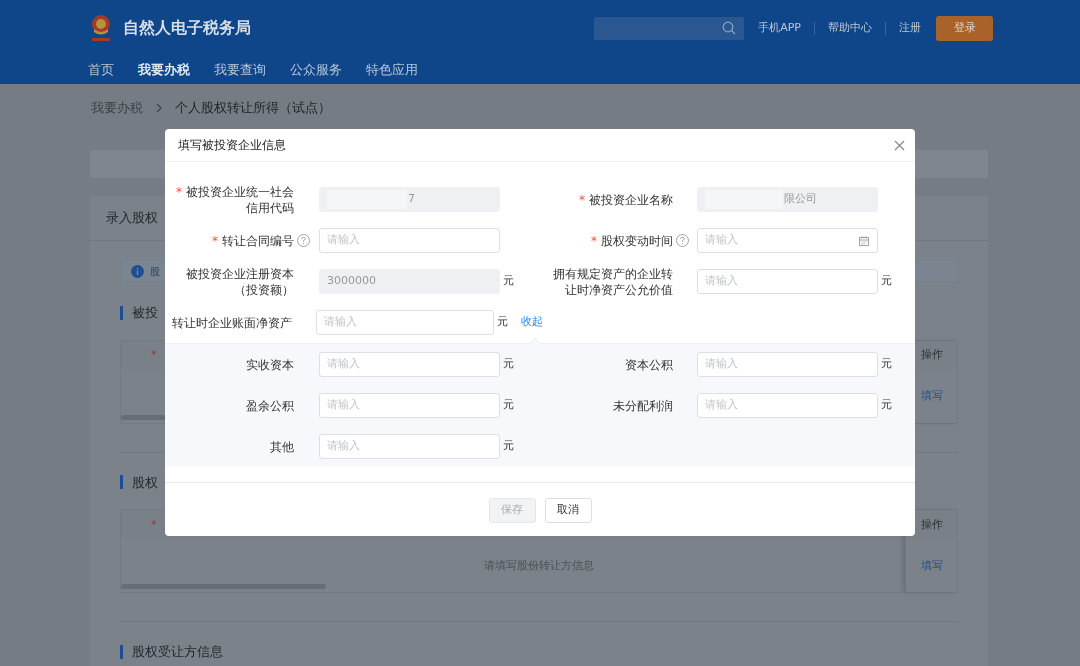 This screenshot has width=1080, height=666. What do you see at coordinates (117, 108) in the screenshot?
I see `breadcrumb-link: 我要办税` at bounding box center [117, 108].